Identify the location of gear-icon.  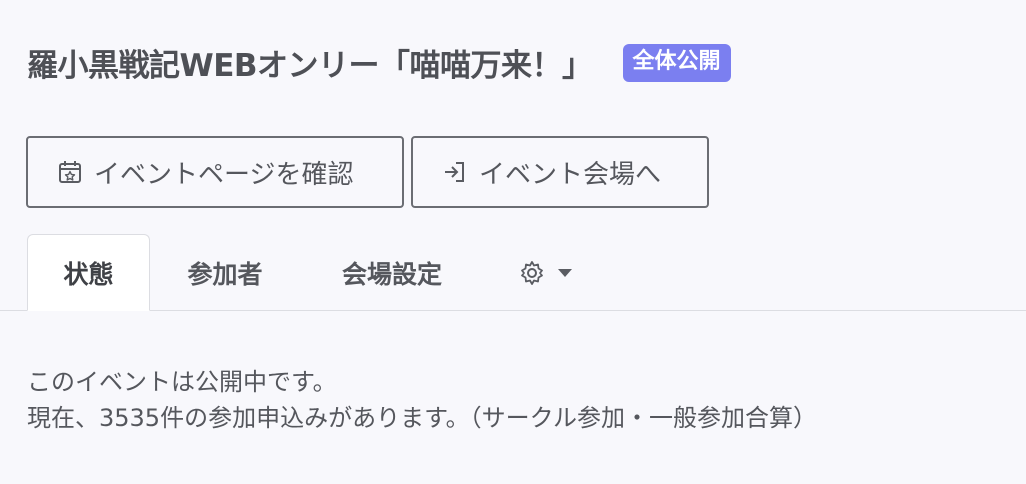
(532, 273).